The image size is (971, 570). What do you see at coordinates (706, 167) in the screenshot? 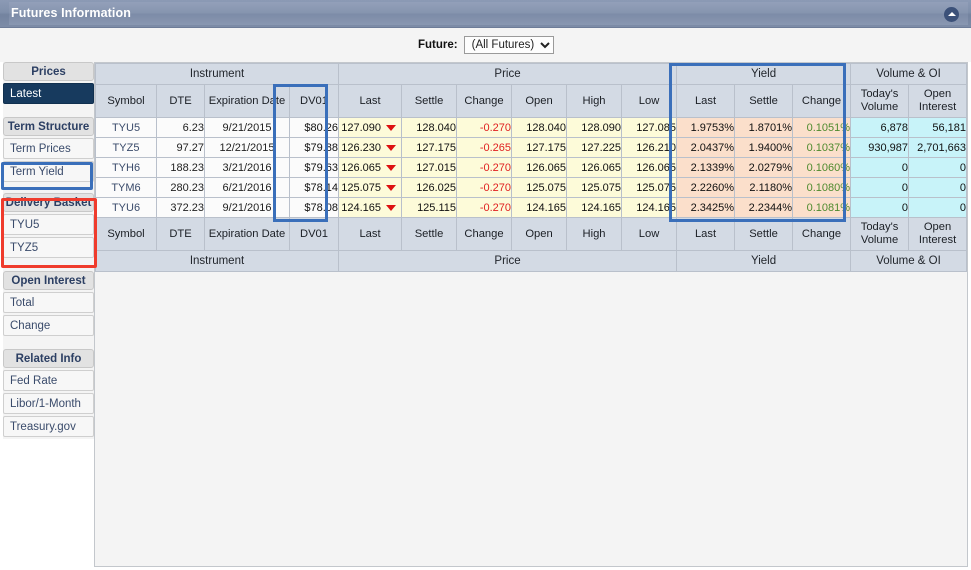
I see `cell-yield-last: 2.1339%` at bounding box center [706, 167].